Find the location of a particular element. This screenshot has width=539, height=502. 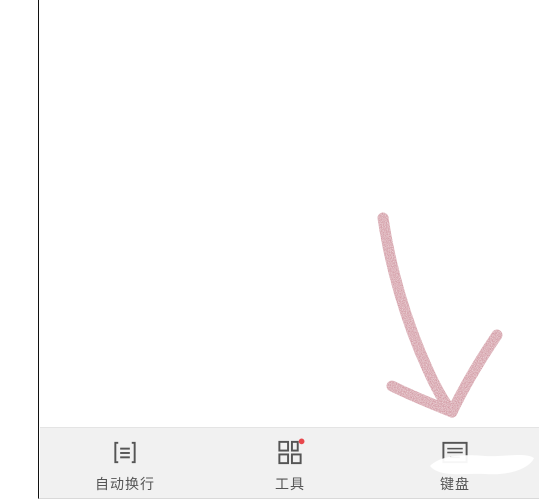

tools-label: 工具 is located at coordinates (290, 485).